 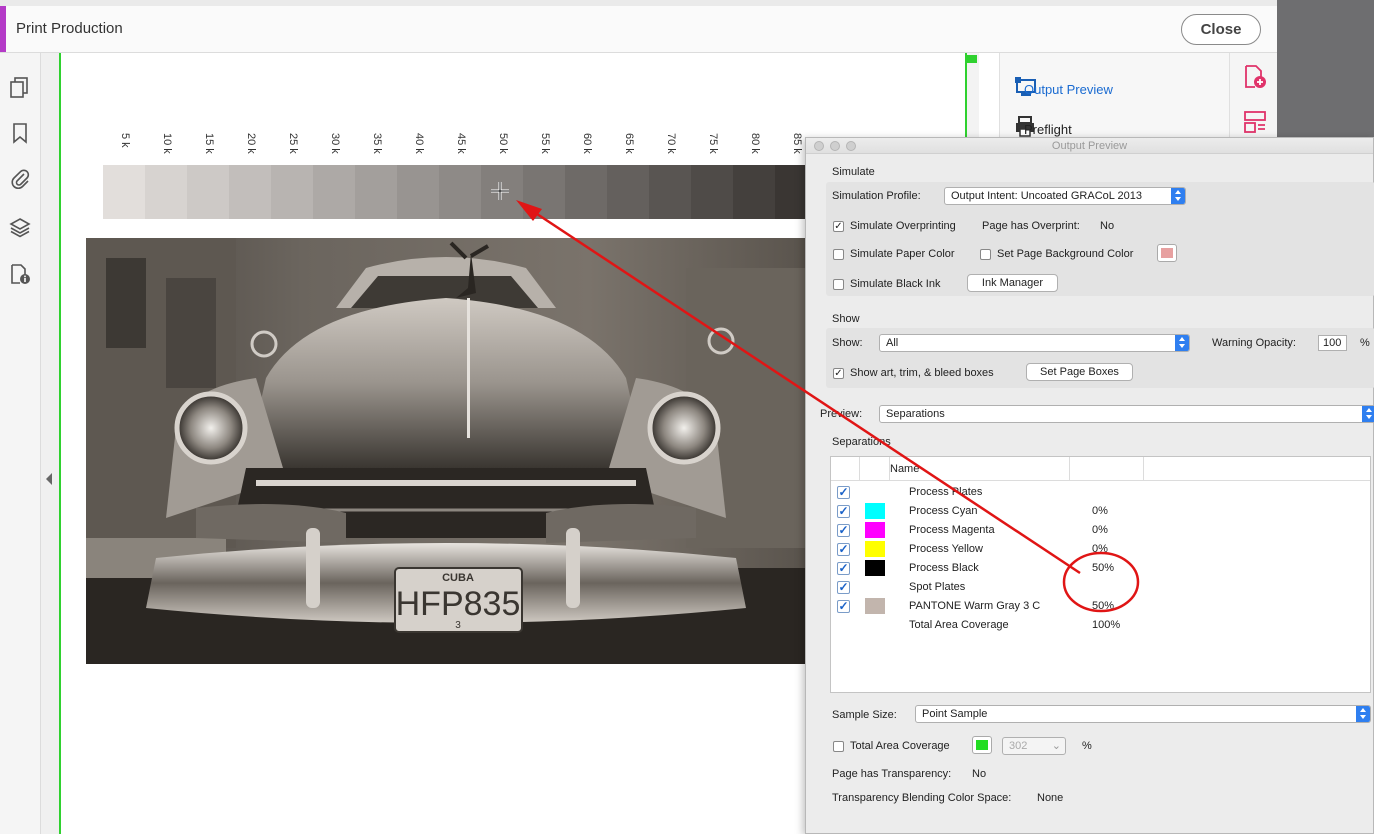 I want to click on gray-ramp-label: 25 k, so click(x=292, y=148).